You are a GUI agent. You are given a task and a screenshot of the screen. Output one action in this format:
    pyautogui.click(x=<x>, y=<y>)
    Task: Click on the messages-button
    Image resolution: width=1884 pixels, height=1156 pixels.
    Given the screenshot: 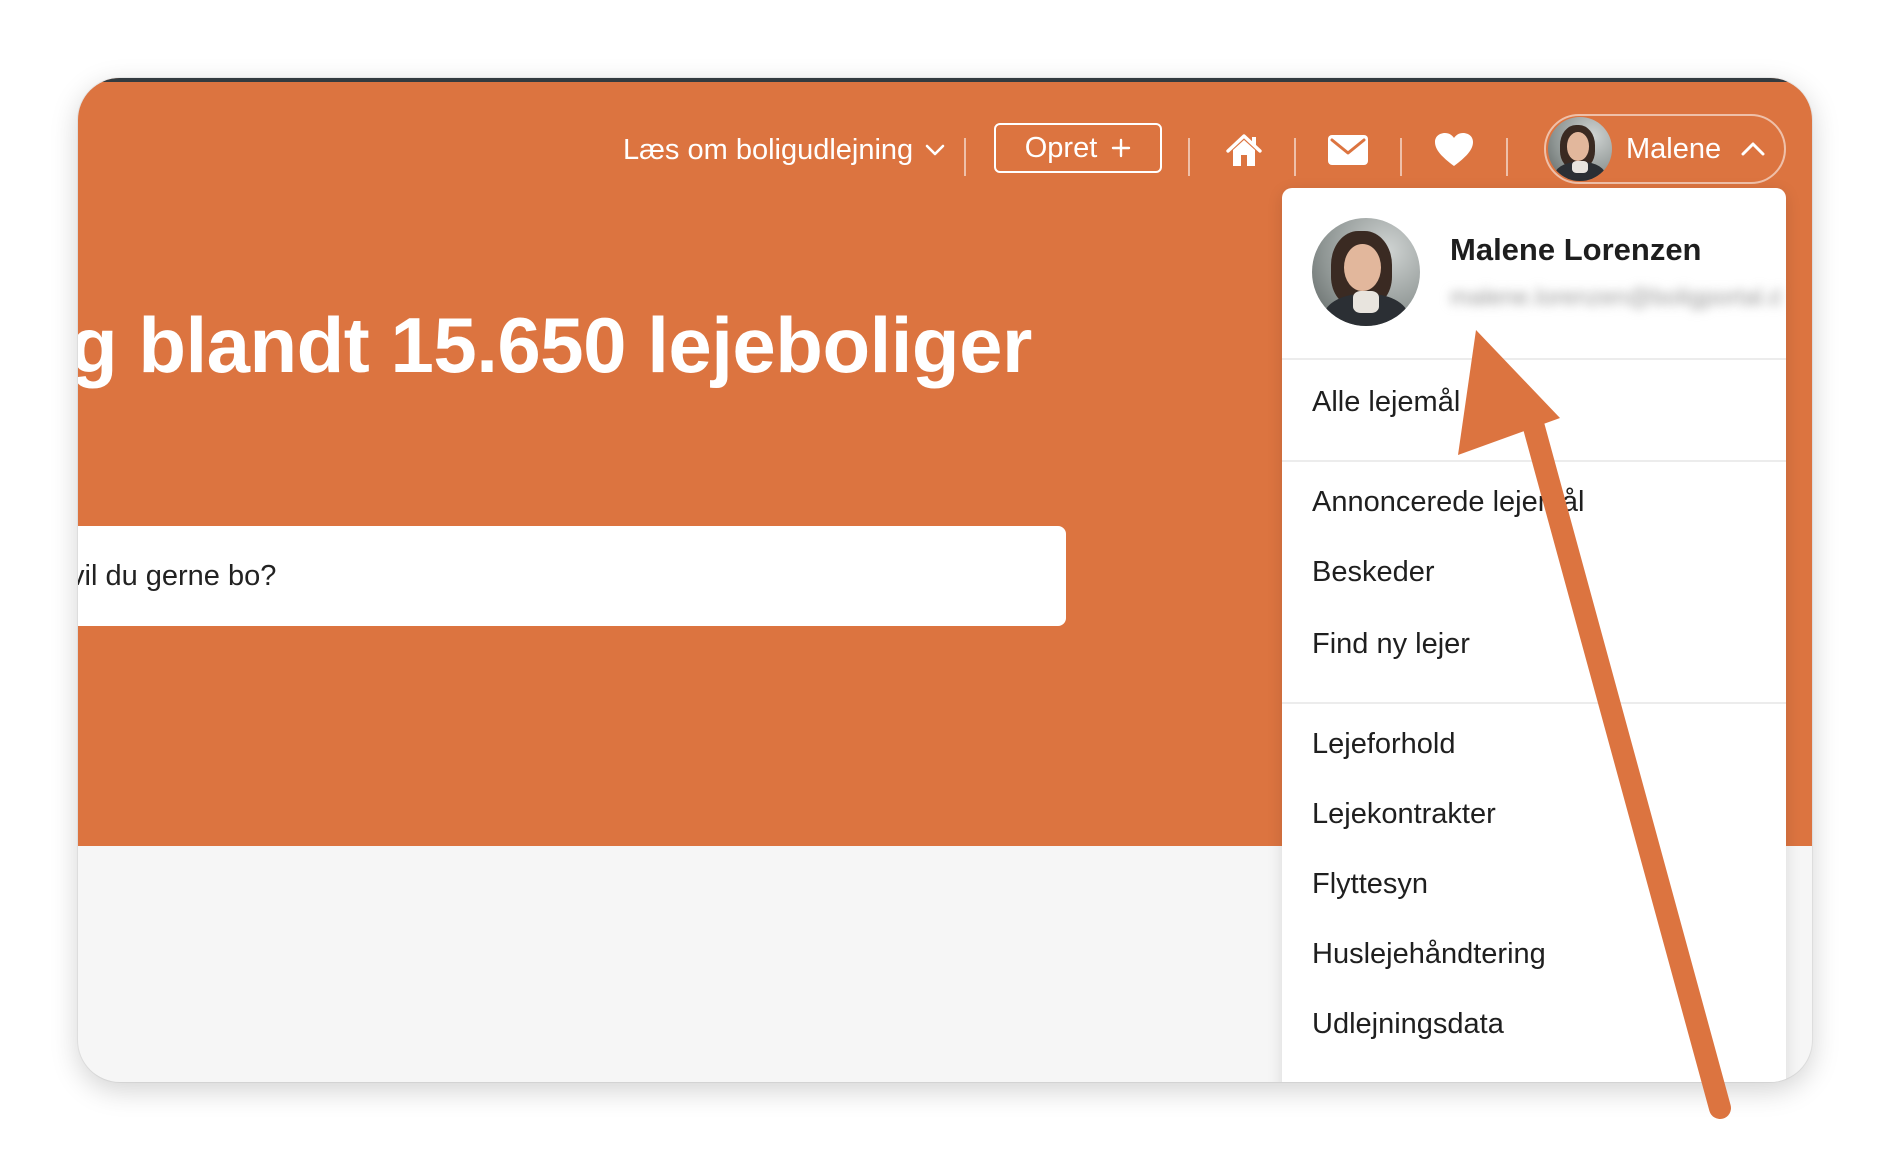 What is the action you would take?
    pyautogui.click(x=1348, y=150)
    